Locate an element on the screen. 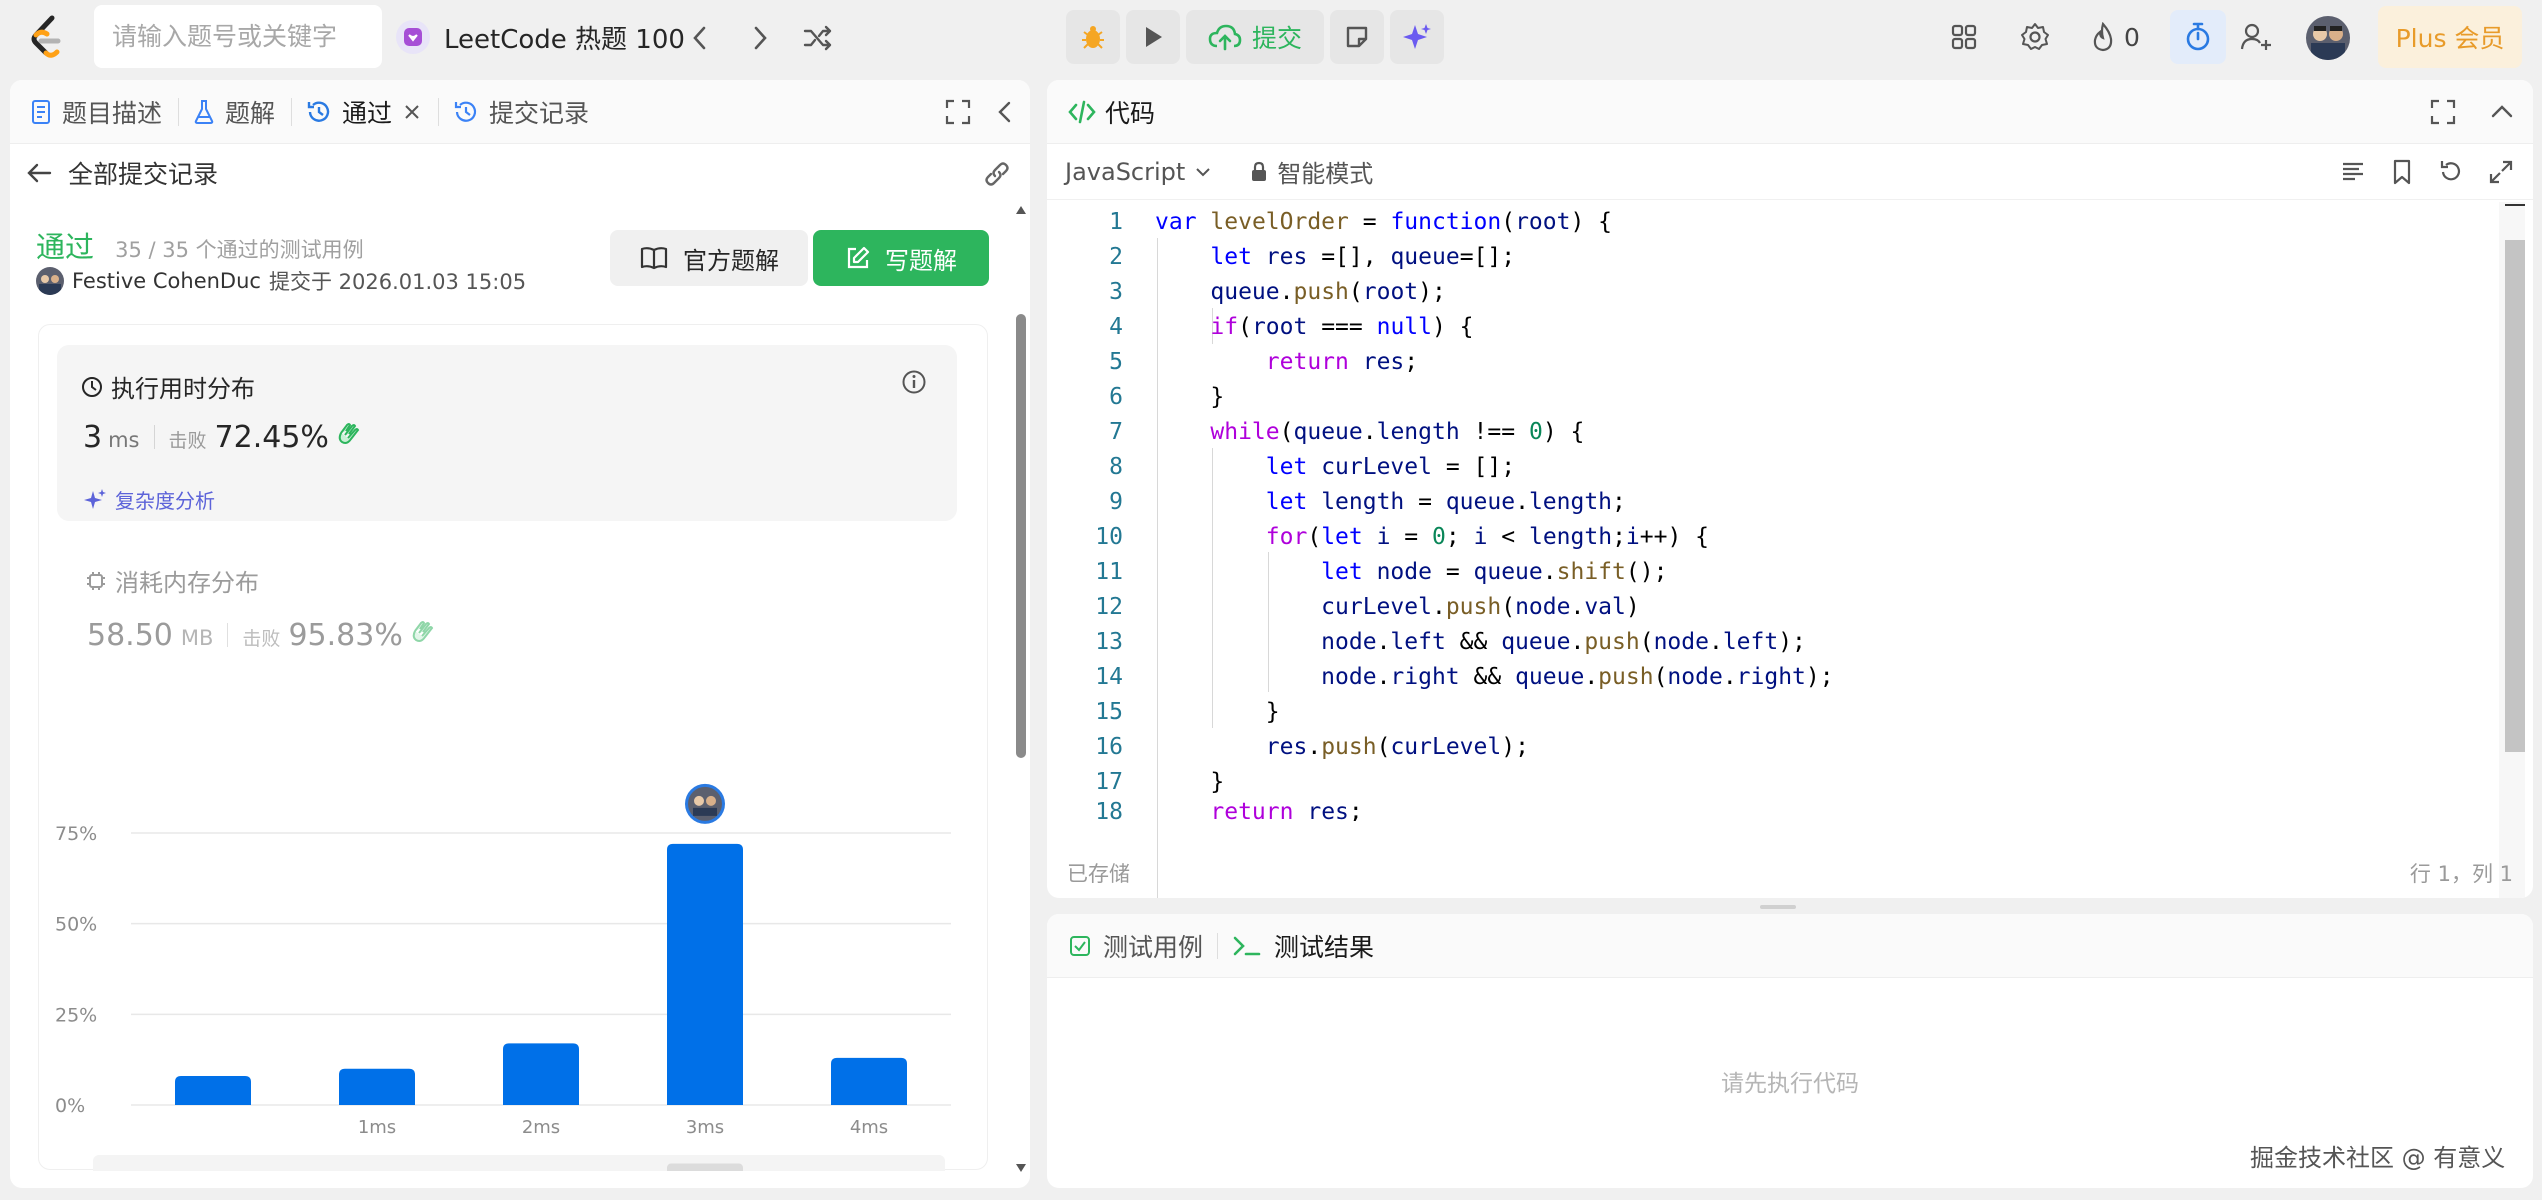 The height and width of the screenshot is (1200, 2542). code-scrollbar is located at coordinates (2512, 550).